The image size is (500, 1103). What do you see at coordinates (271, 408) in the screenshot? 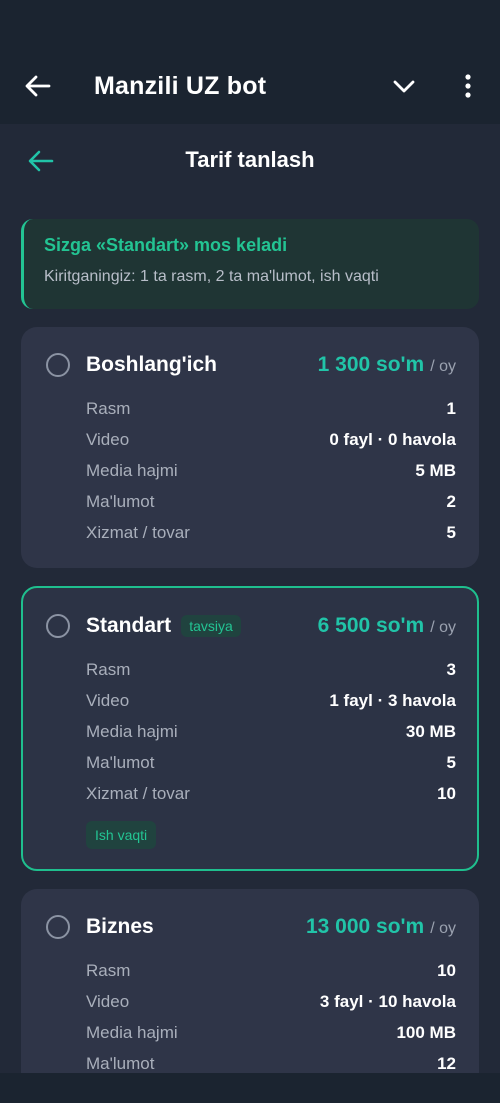
I see `feature-row: Rasm 1` at bounding box center [271, 408].